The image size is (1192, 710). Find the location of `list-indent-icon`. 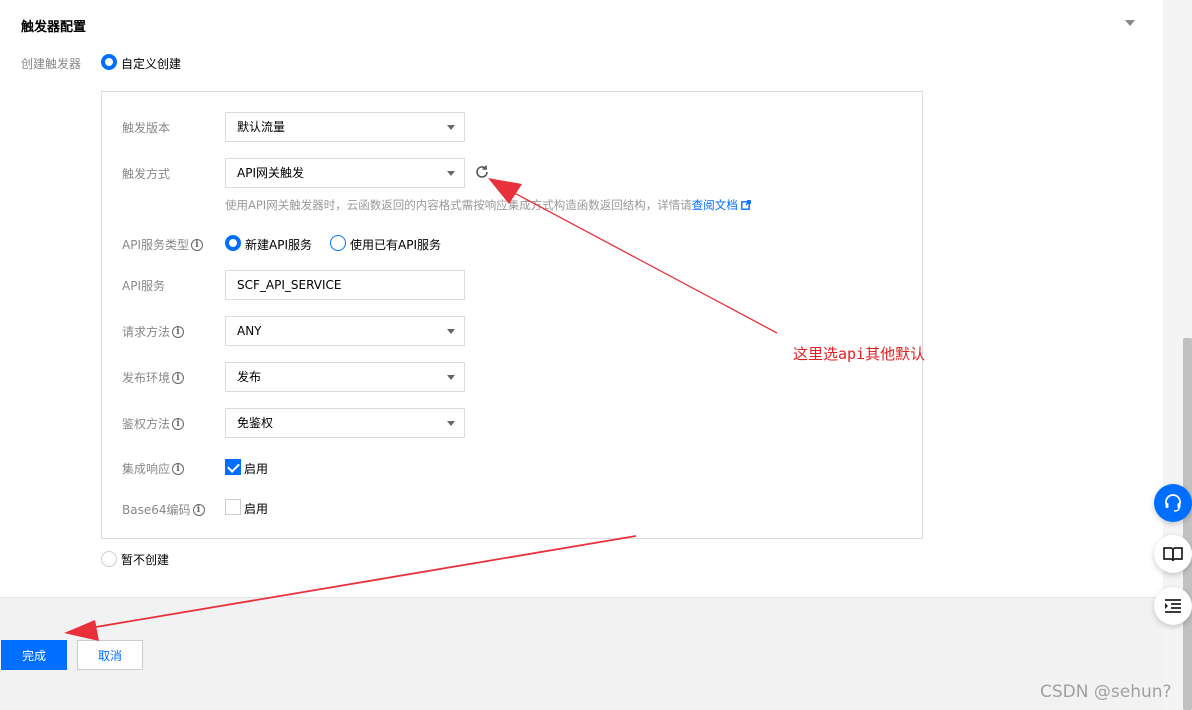

list-indent-icon is located at coordinates (1173, 606).